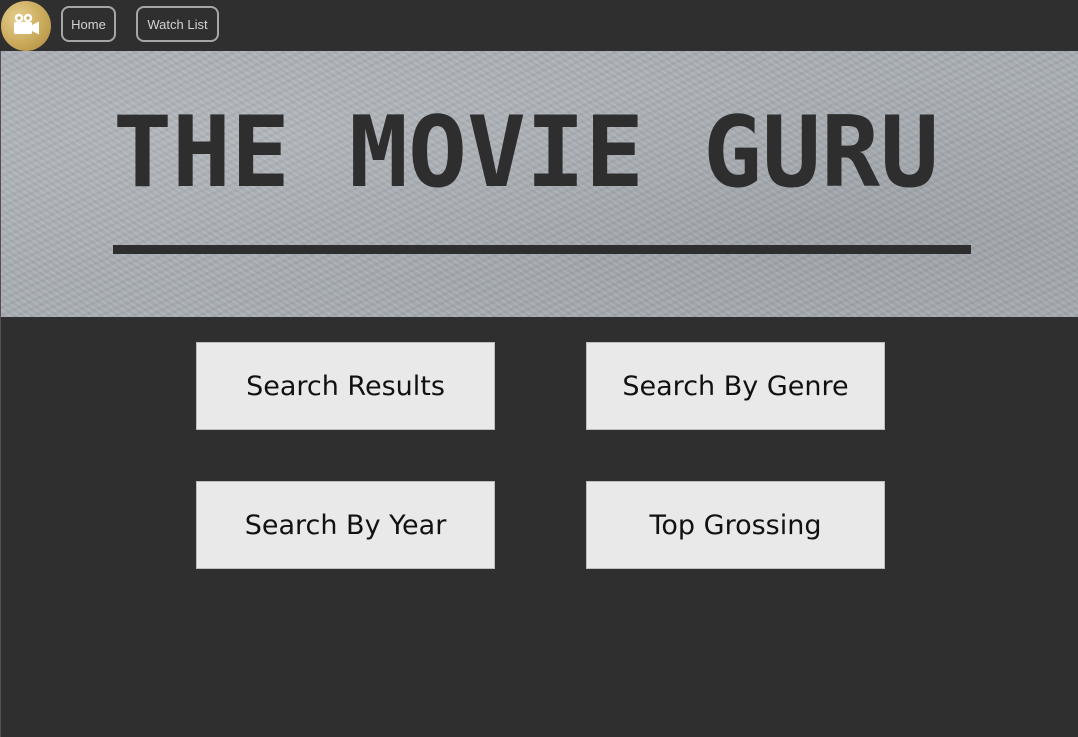 The height and width of the screenshot is (737, 1078). I want to click on search-results-button: Search Results, so click(345, 386).